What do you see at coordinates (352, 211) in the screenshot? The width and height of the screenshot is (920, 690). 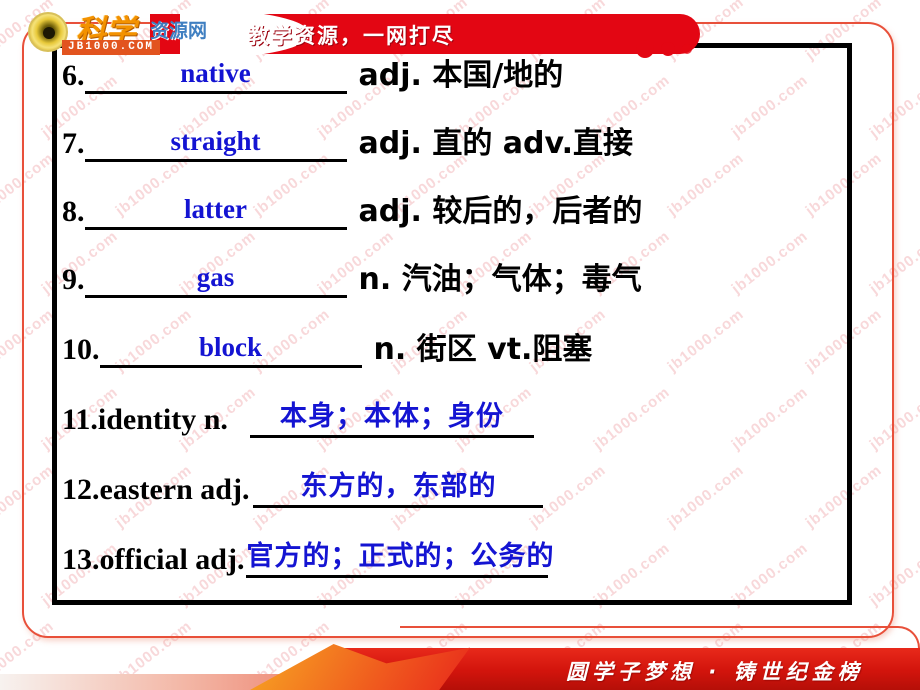 I see `vocabulary-row: 8. latter adj. 较后的，后者的` at bounding box center [352, 211].